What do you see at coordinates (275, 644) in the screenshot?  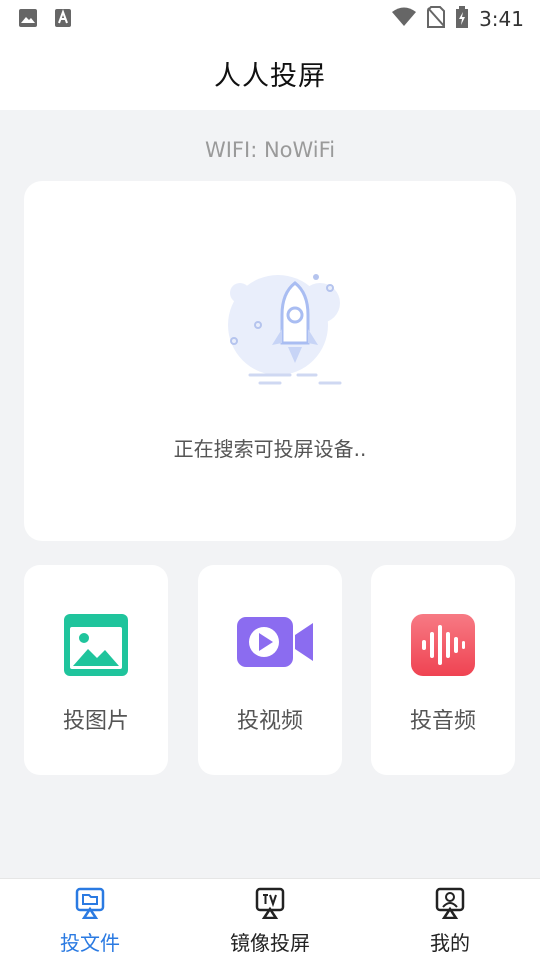 I see `video-icon` at bounding box center [275, 644].